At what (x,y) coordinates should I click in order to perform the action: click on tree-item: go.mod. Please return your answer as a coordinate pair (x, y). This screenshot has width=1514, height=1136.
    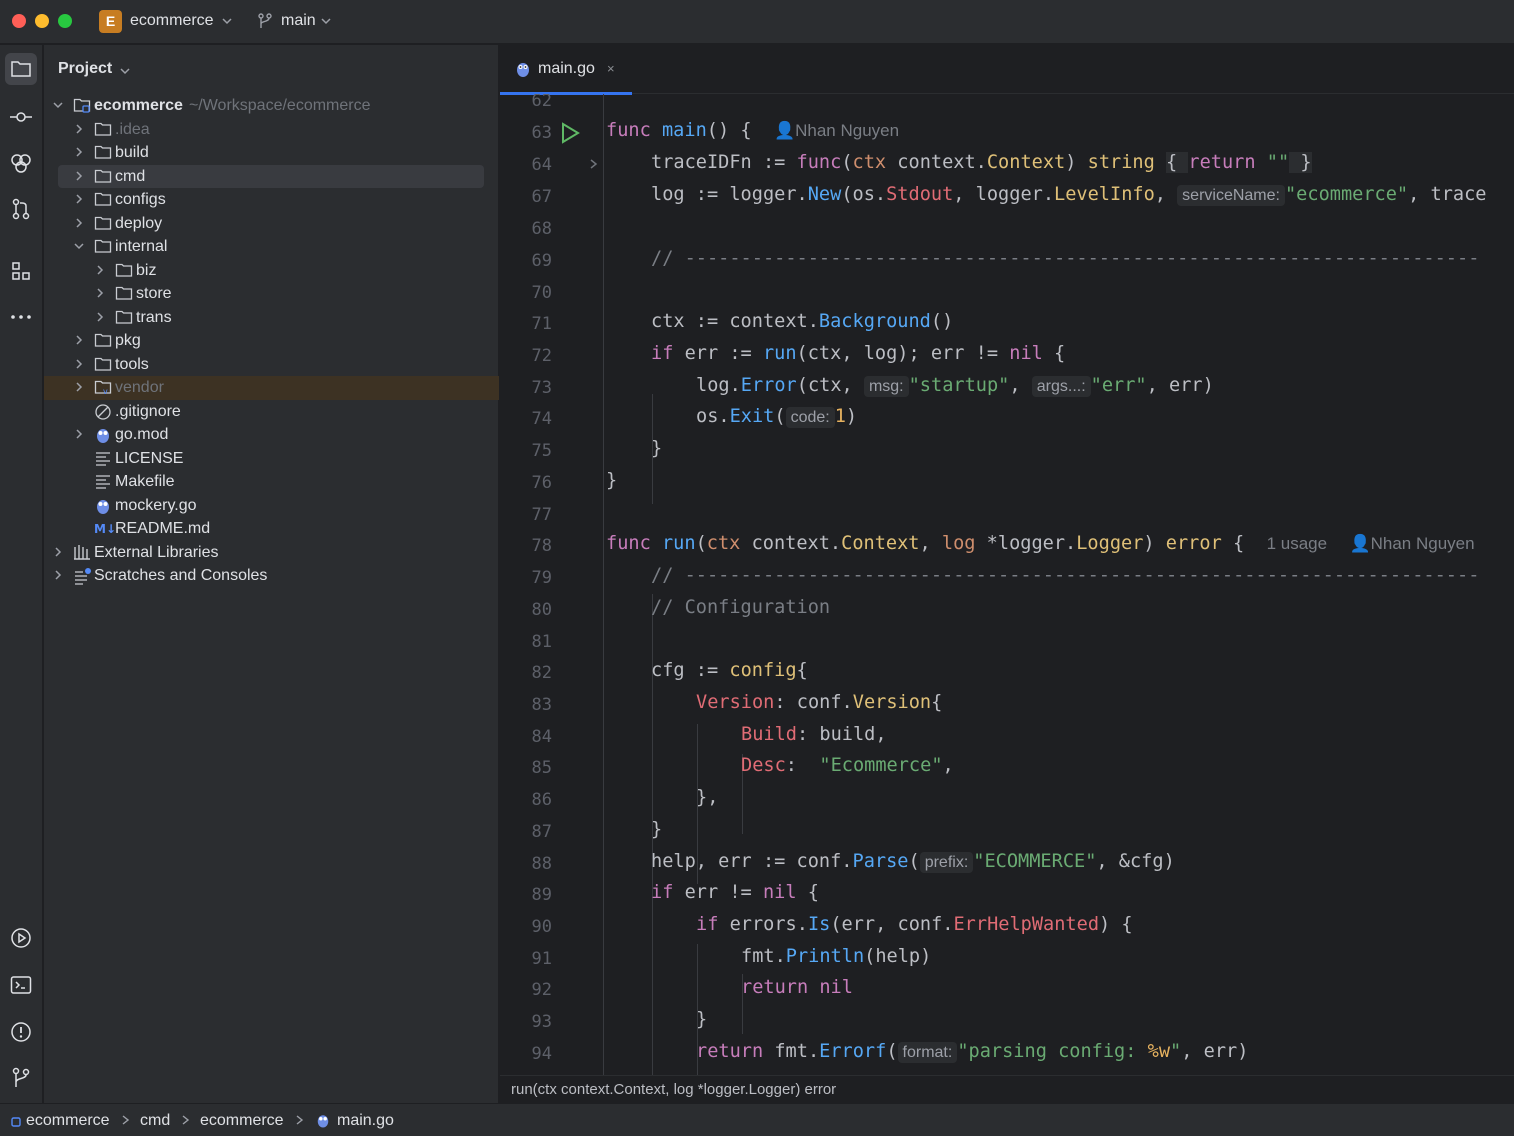
    Looking at the image, I should click on (271, 434).